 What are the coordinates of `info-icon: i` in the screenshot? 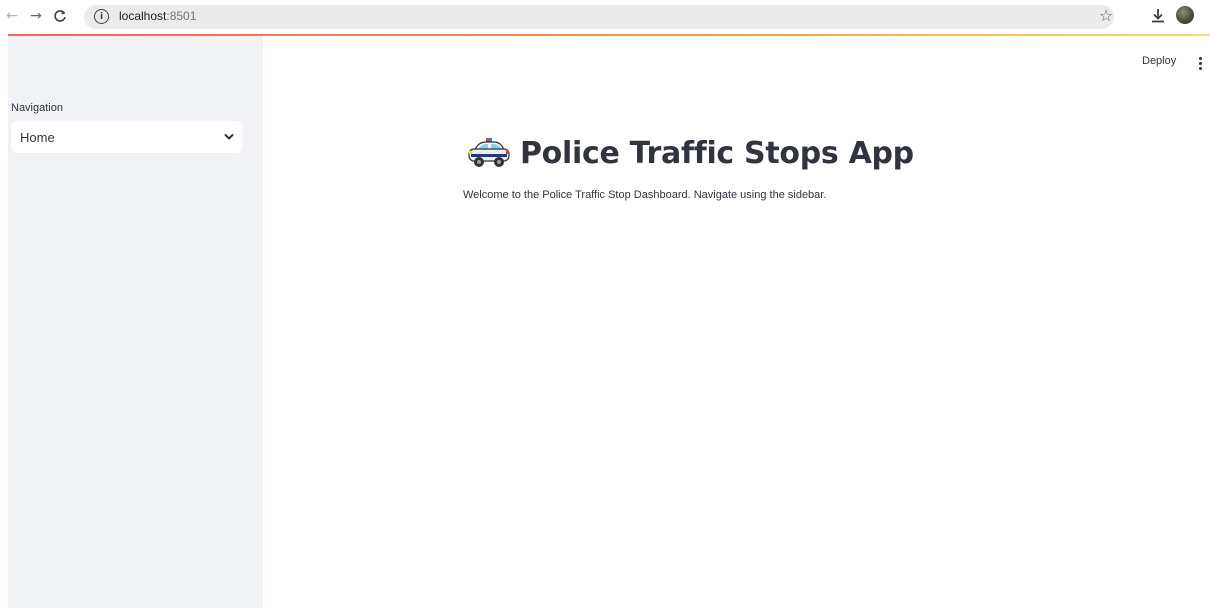 It's located at (101, 16).